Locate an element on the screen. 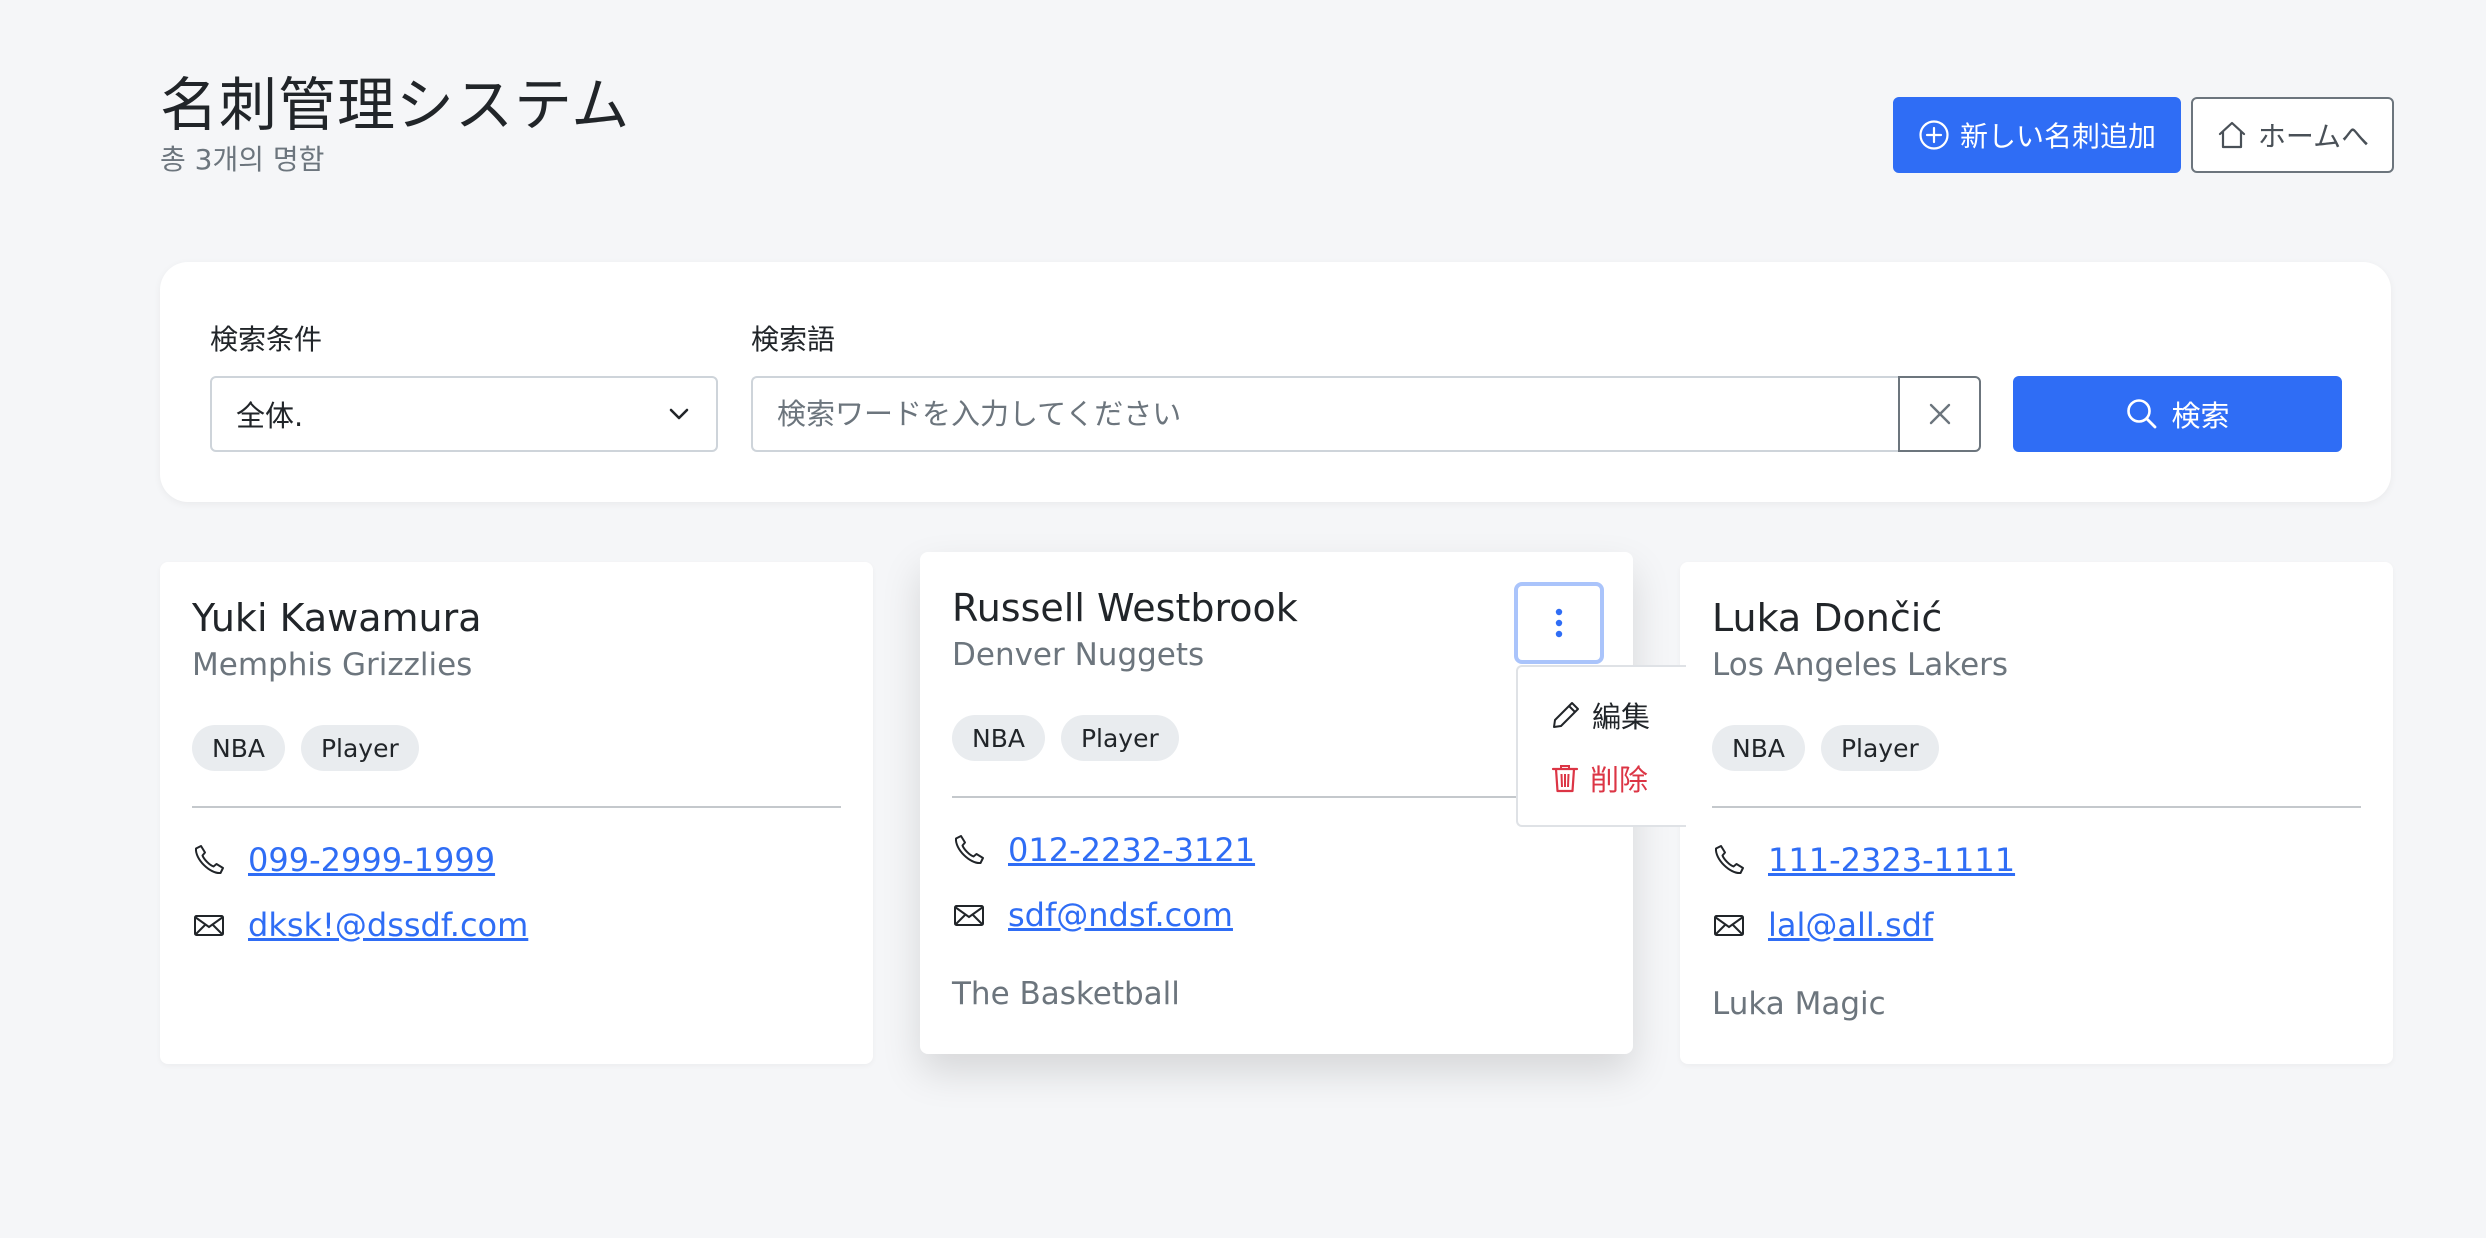 This screenshot has height=1238, width=2486. home-button: ホームへ is located at coordinates (2292, 135).